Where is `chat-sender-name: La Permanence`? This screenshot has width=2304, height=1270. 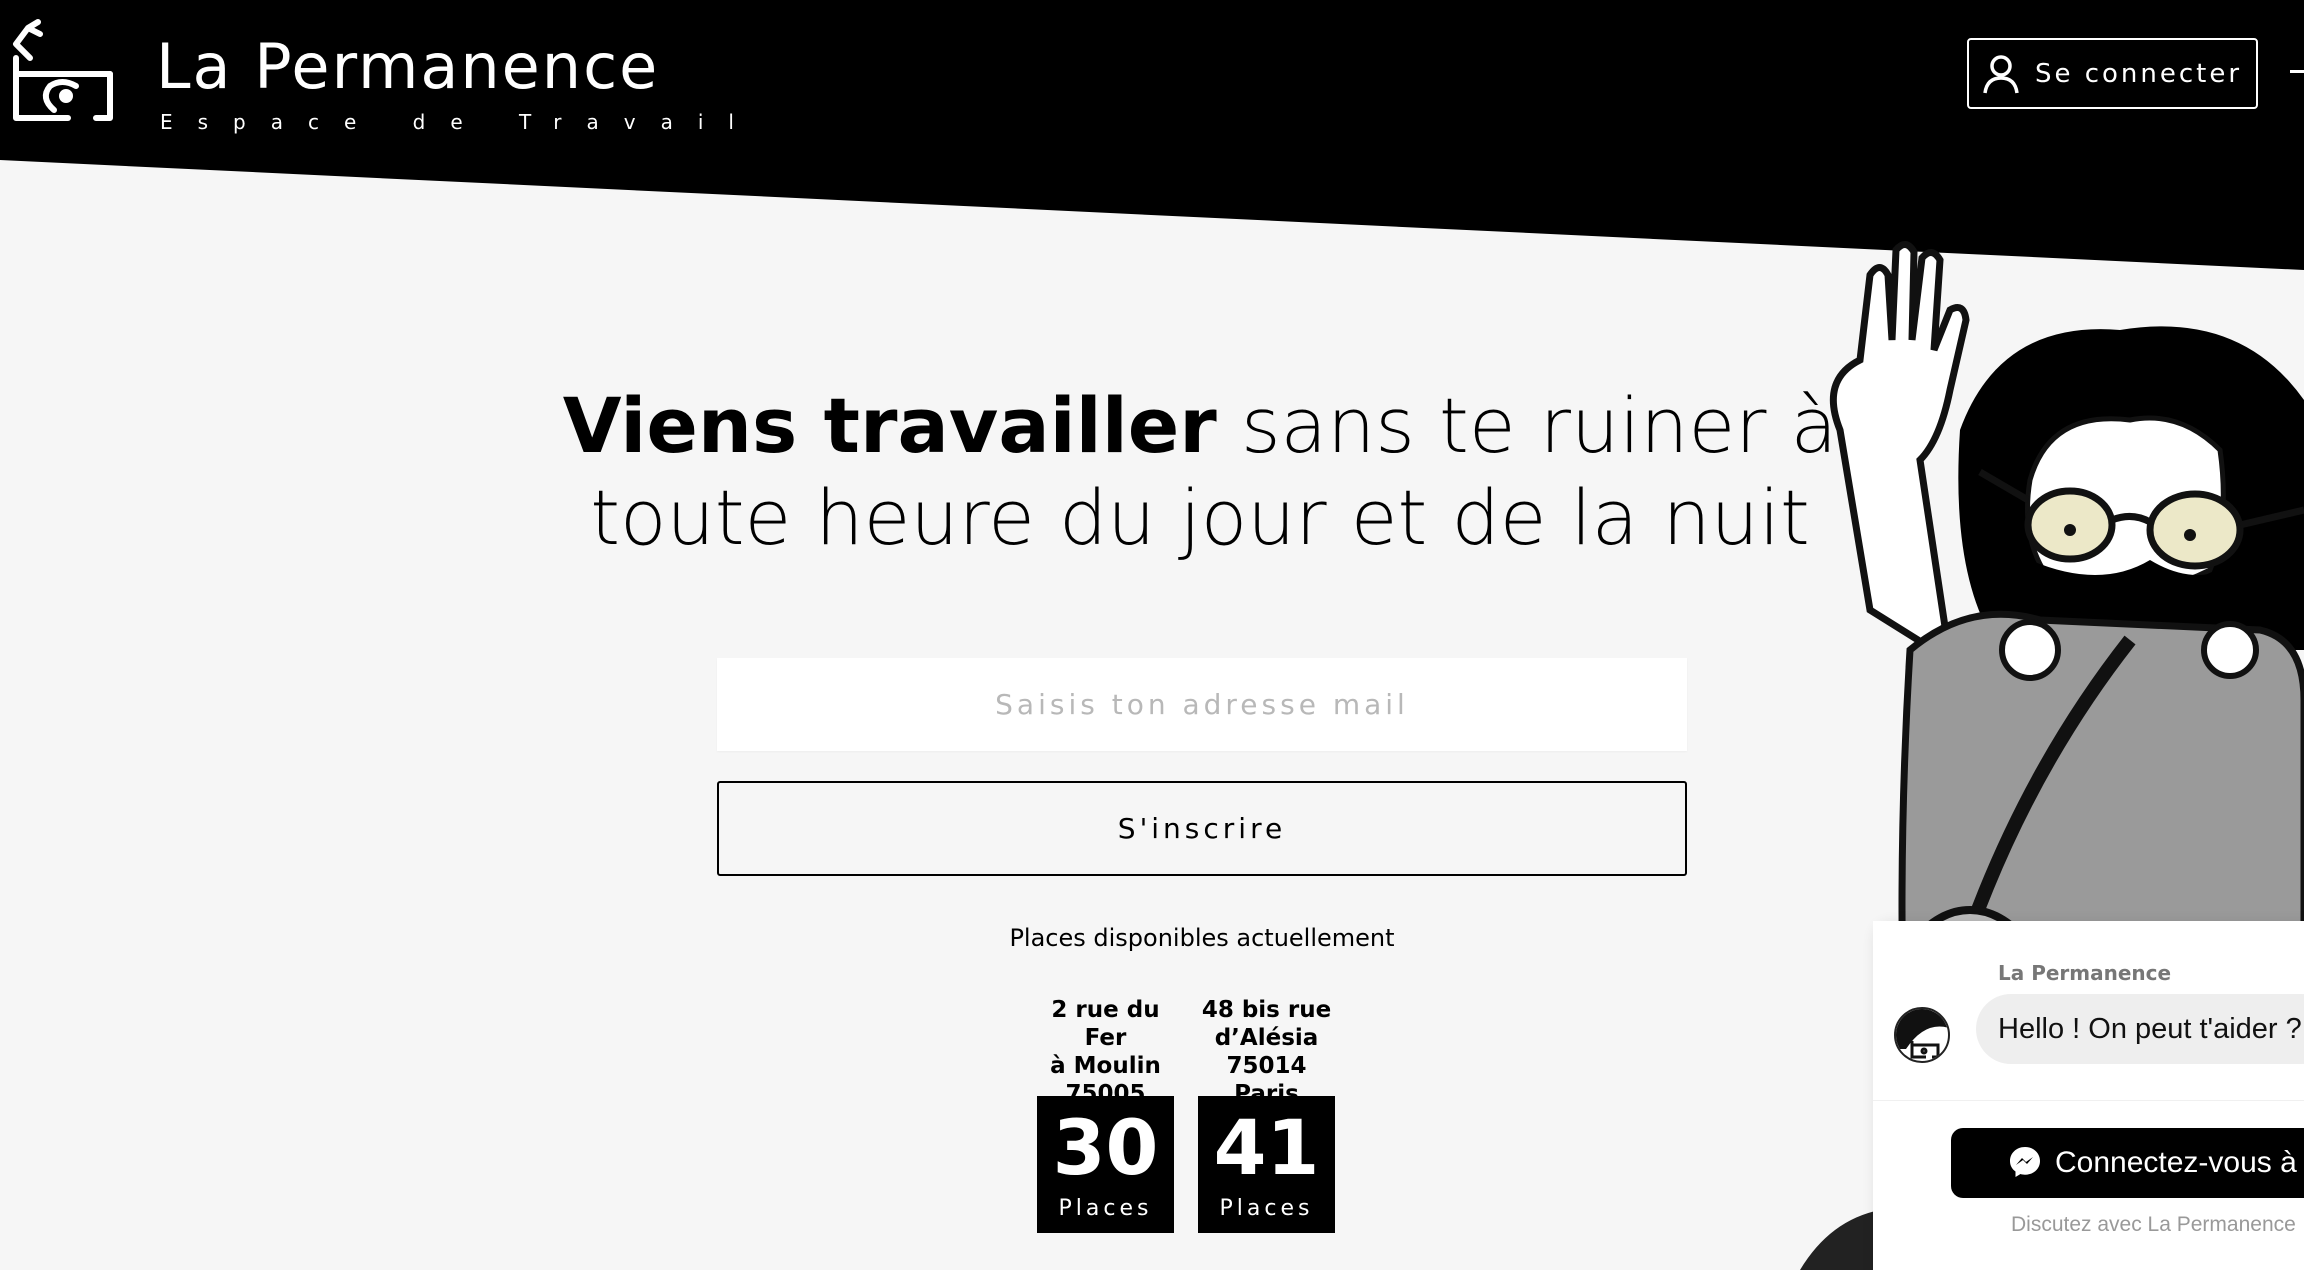
chat-sender-name: La Permanence is located at coordinates (2085, 973).